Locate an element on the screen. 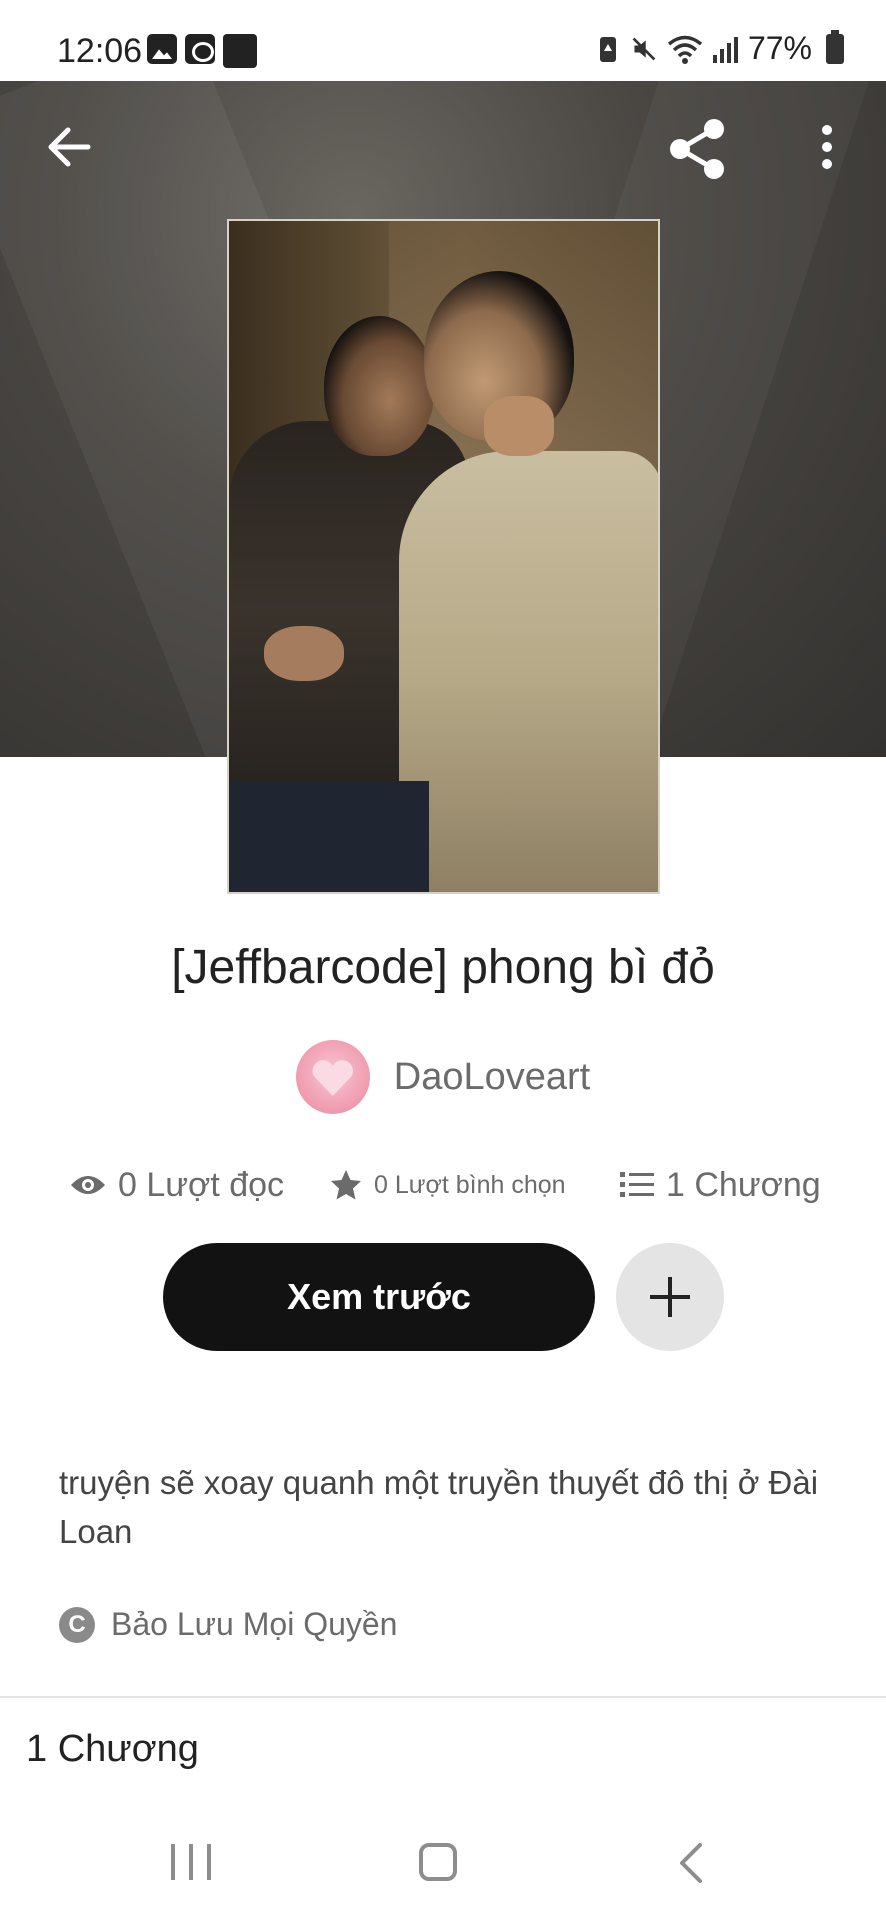  star-icon is located at coordinates (346, 1185).